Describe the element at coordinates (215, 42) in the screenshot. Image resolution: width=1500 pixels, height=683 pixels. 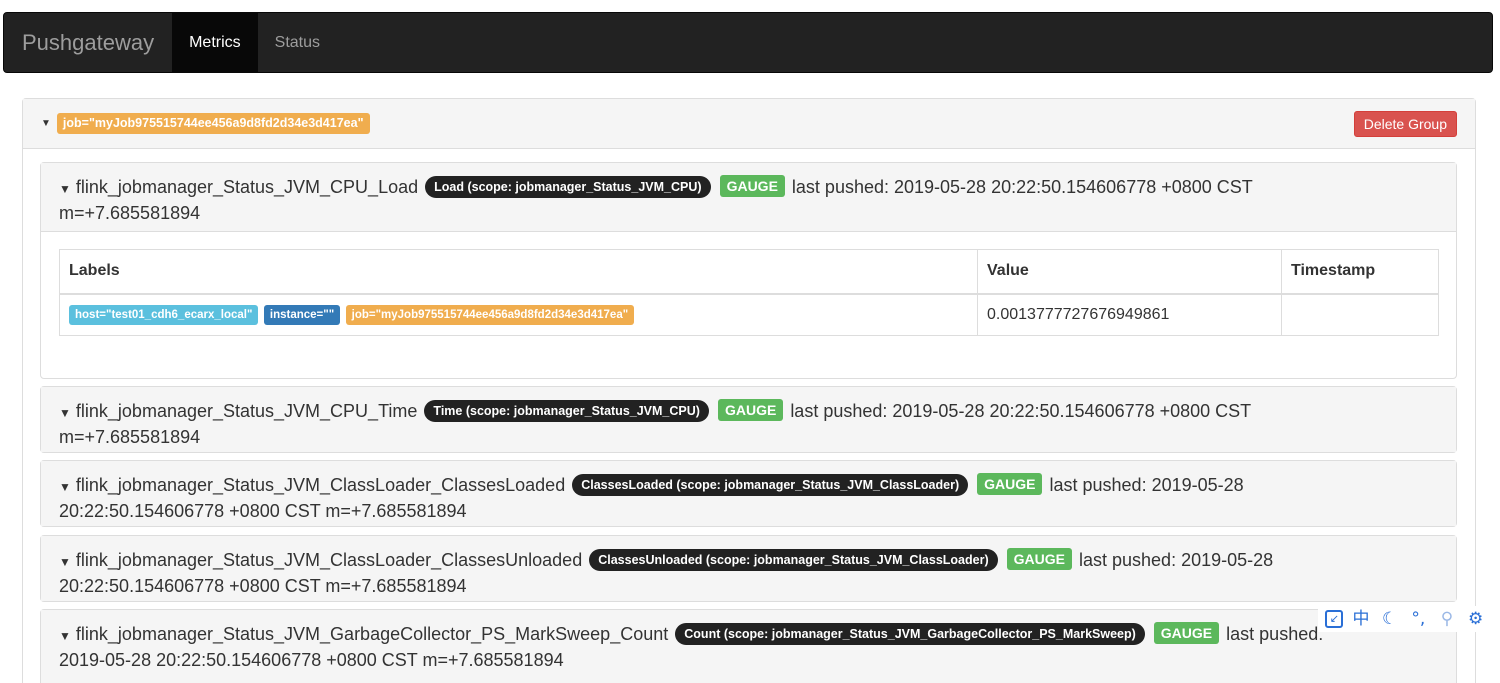
I see `nav-metrics: Metrics` at that location.